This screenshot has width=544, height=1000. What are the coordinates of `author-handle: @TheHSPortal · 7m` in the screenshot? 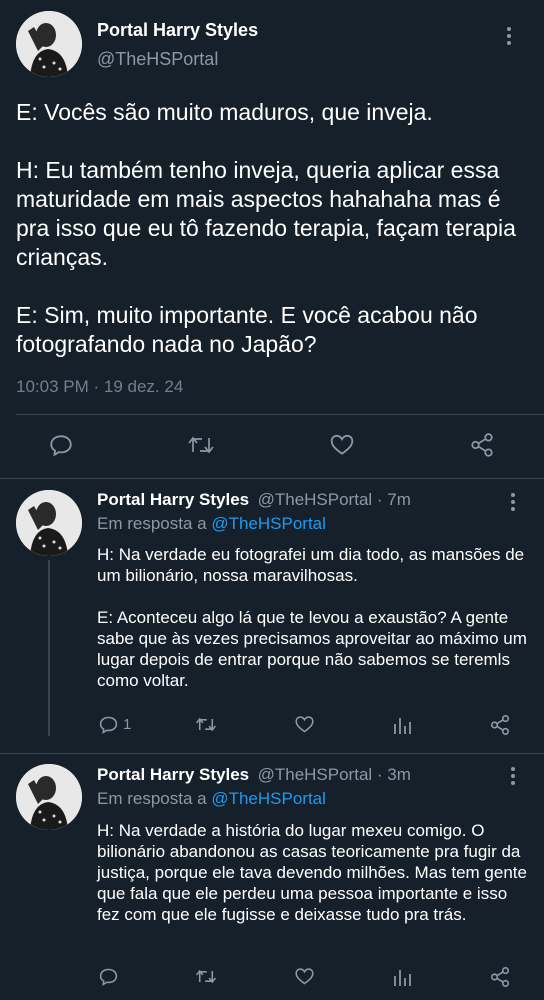 It's located at (334, 499).